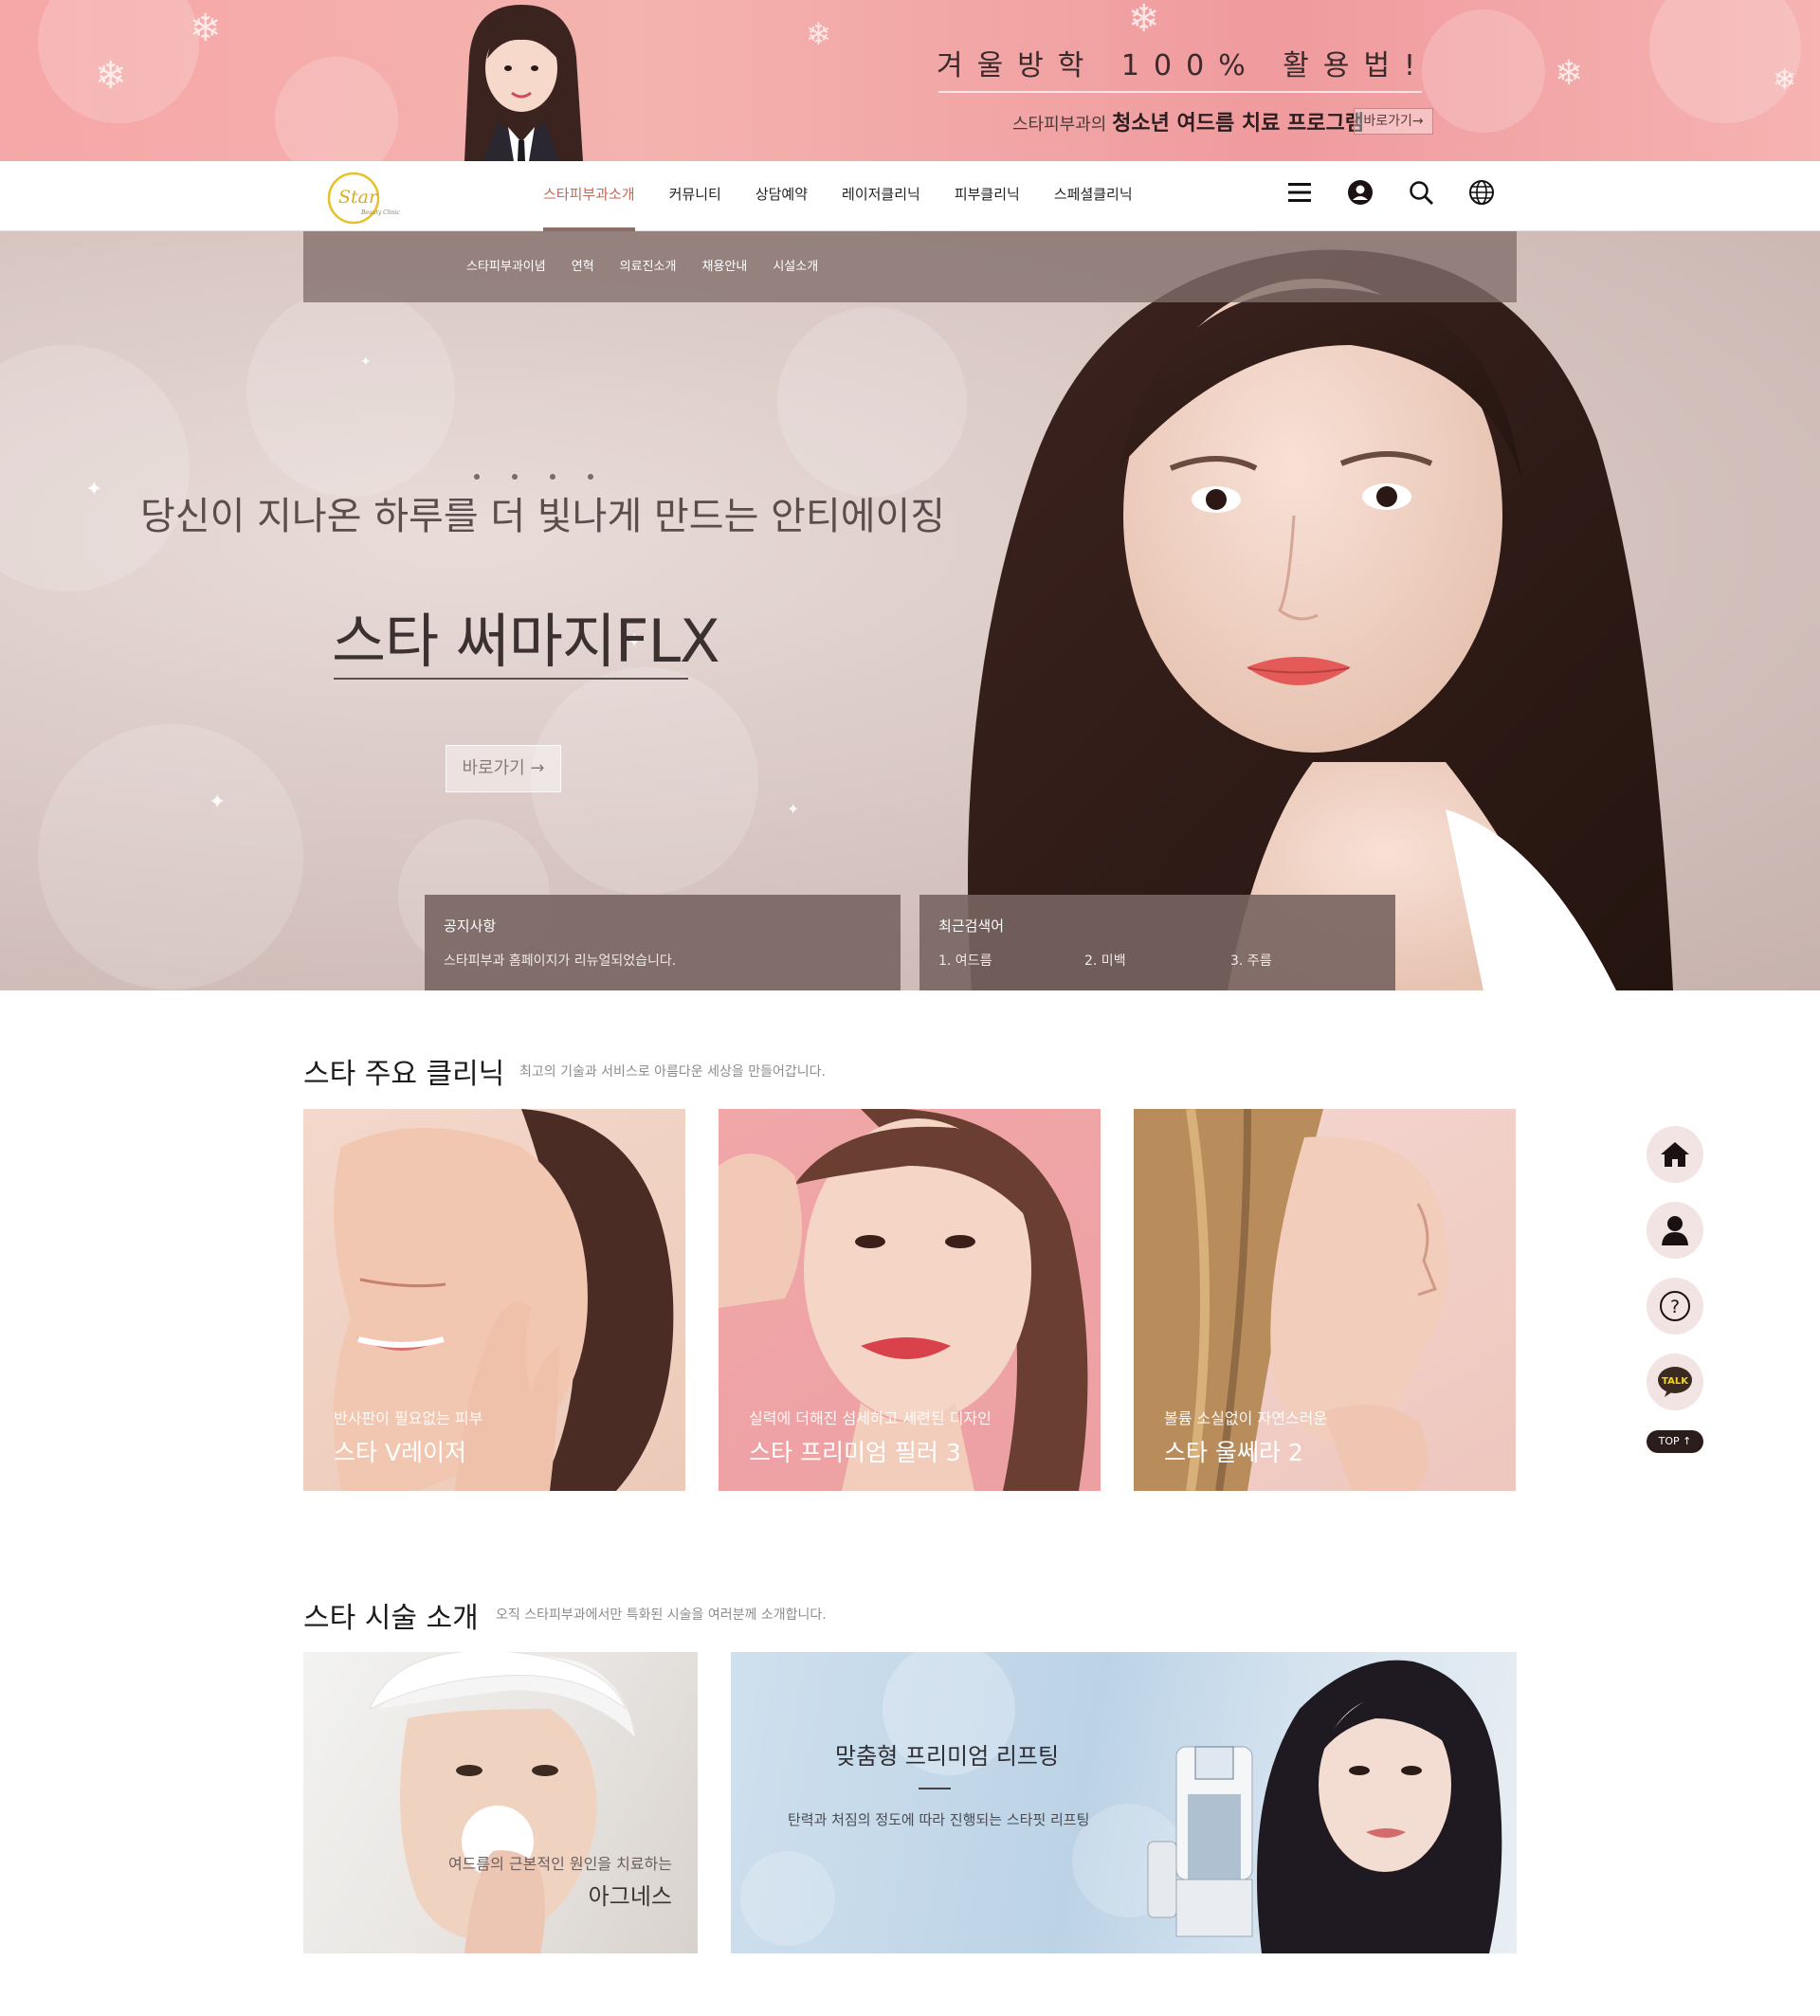 The width and height of the screenshot is (1820, 2016). I want to click on hero-copy: 당신이 지나온 하루를 더 빛나게 만드는 안티에이징, so click(543, 516).